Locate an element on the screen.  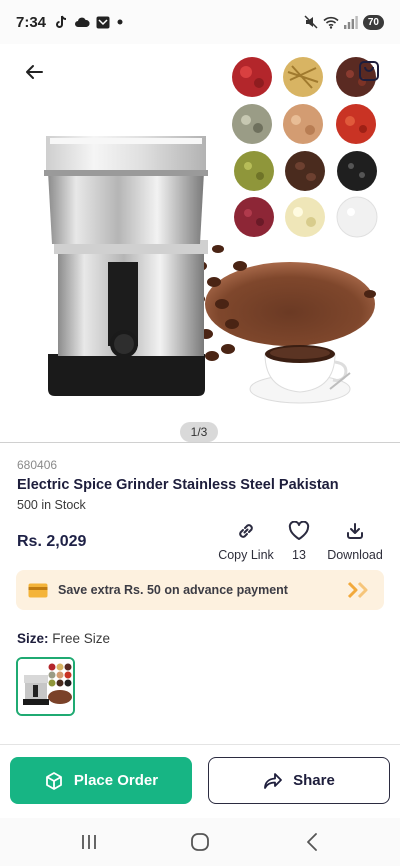
product-sku: 680406 is located at coordinates (37, 465).